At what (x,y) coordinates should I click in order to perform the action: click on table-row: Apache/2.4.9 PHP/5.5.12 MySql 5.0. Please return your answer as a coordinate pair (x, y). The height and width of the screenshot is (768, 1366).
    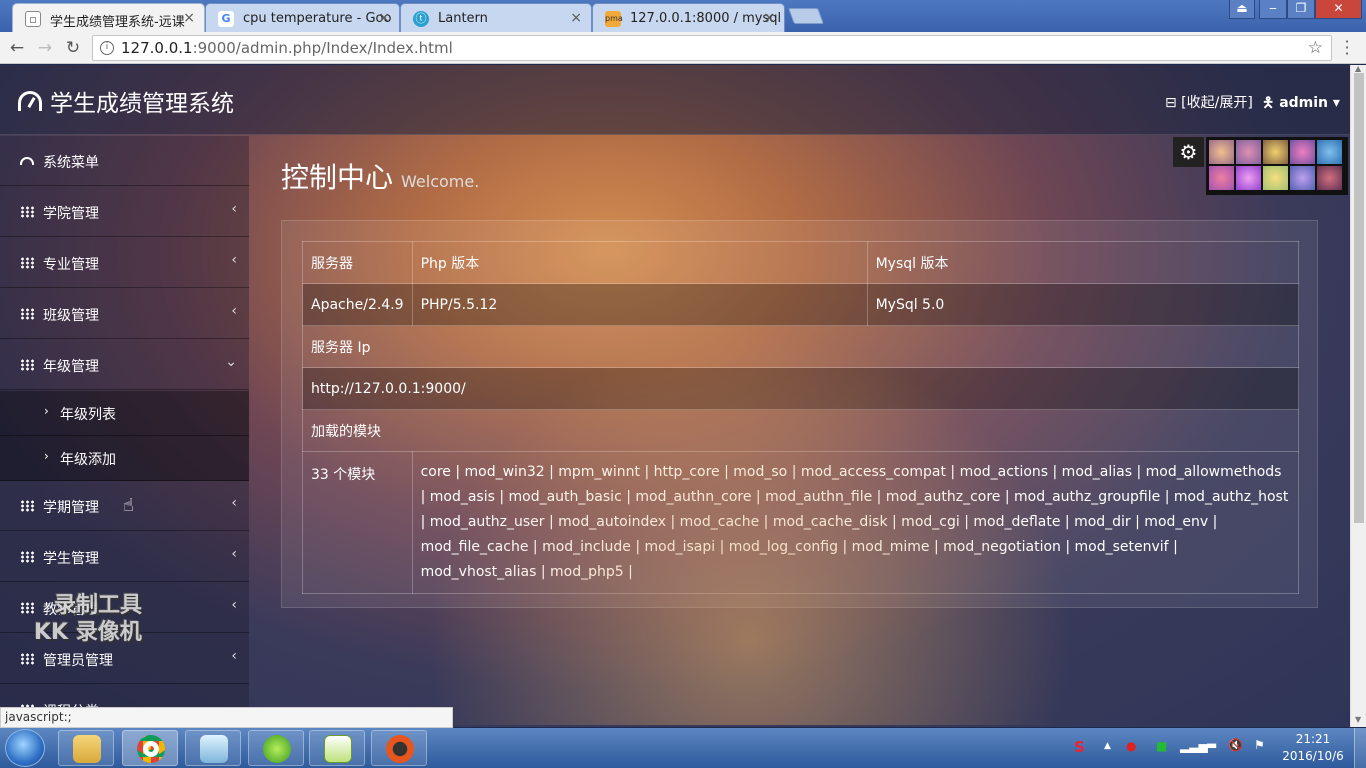
    Looking at the image, I should click on (801, 304).